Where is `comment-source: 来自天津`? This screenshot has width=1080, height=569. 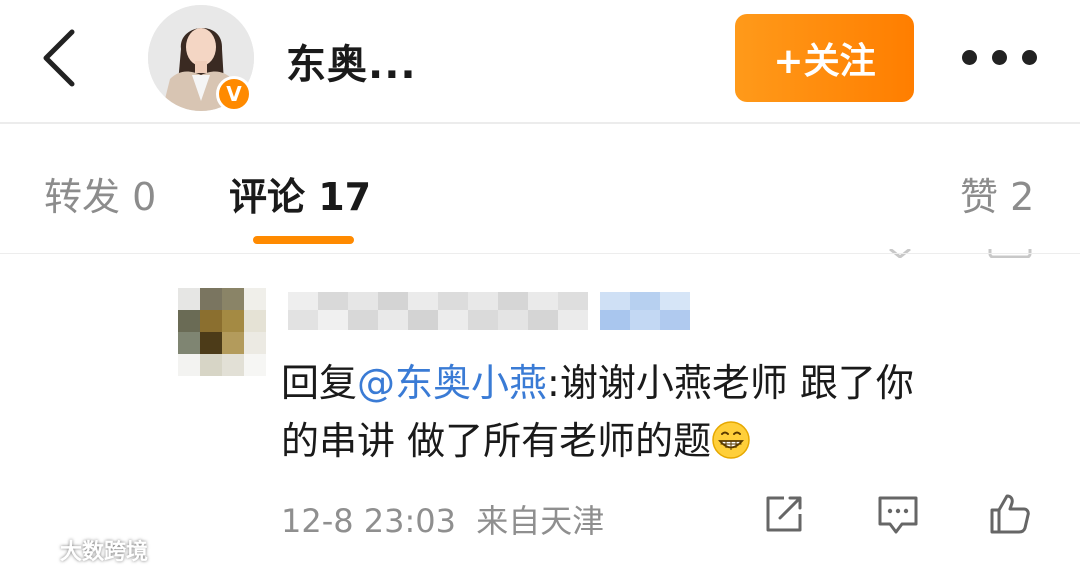
comment-source: 来自天津 is located at coordinates (540, 521).